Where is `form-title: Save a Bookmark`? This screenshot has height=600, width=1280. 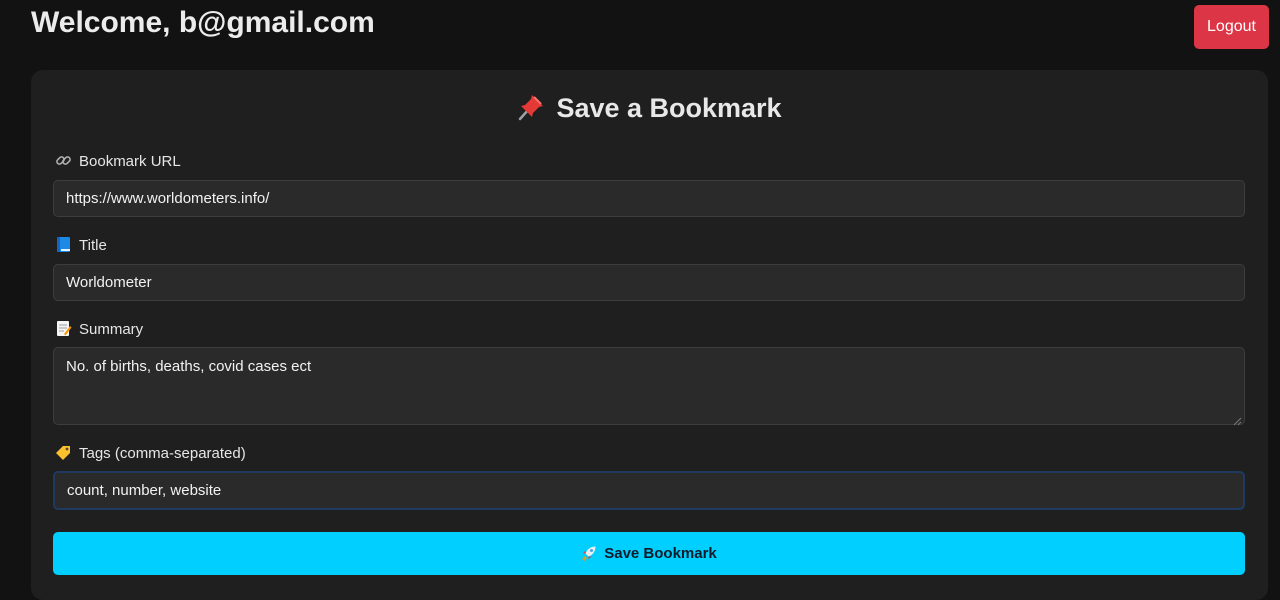
form-title: Save a Bookmark is located at coordinates (640, 108).